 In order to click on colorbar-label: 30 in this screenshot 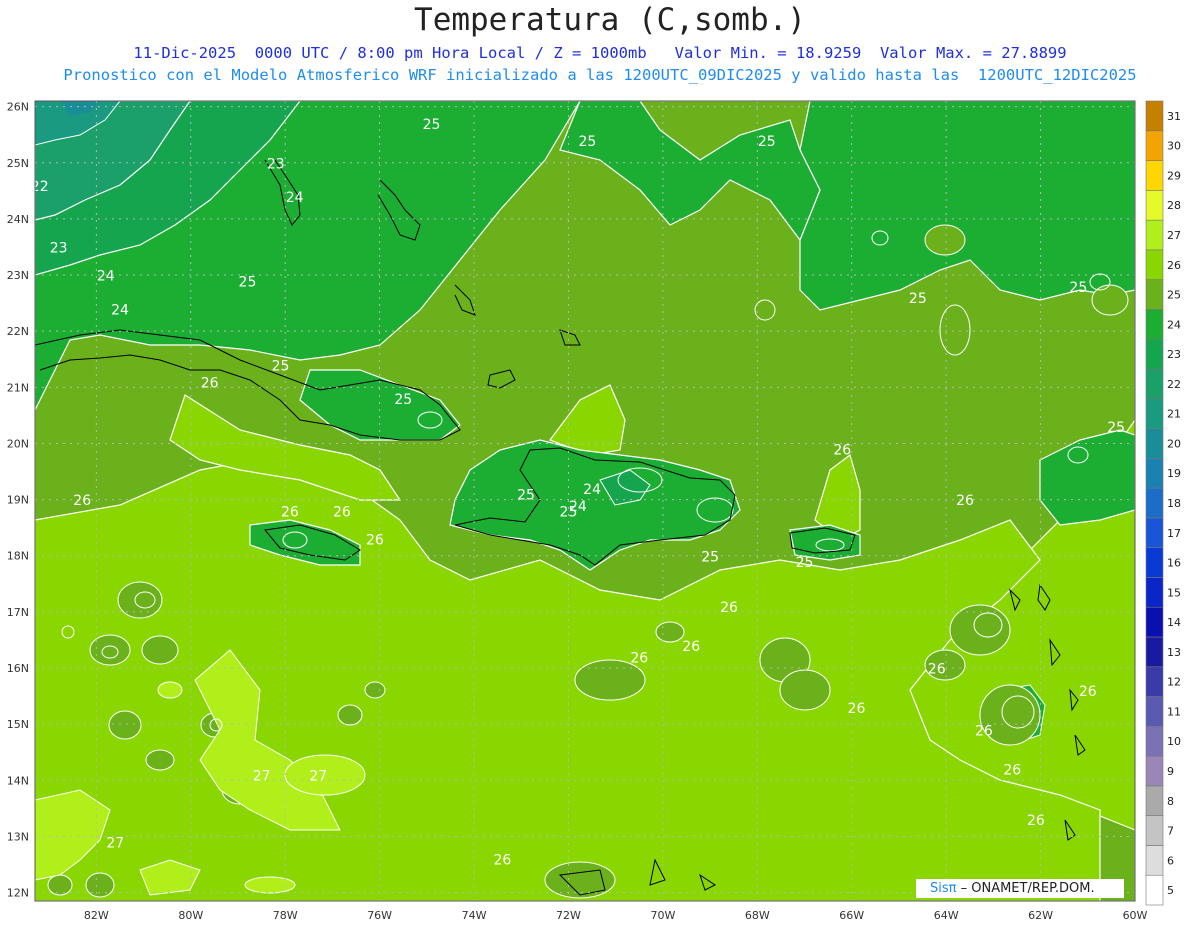, I will do `click(1174, 146)`.